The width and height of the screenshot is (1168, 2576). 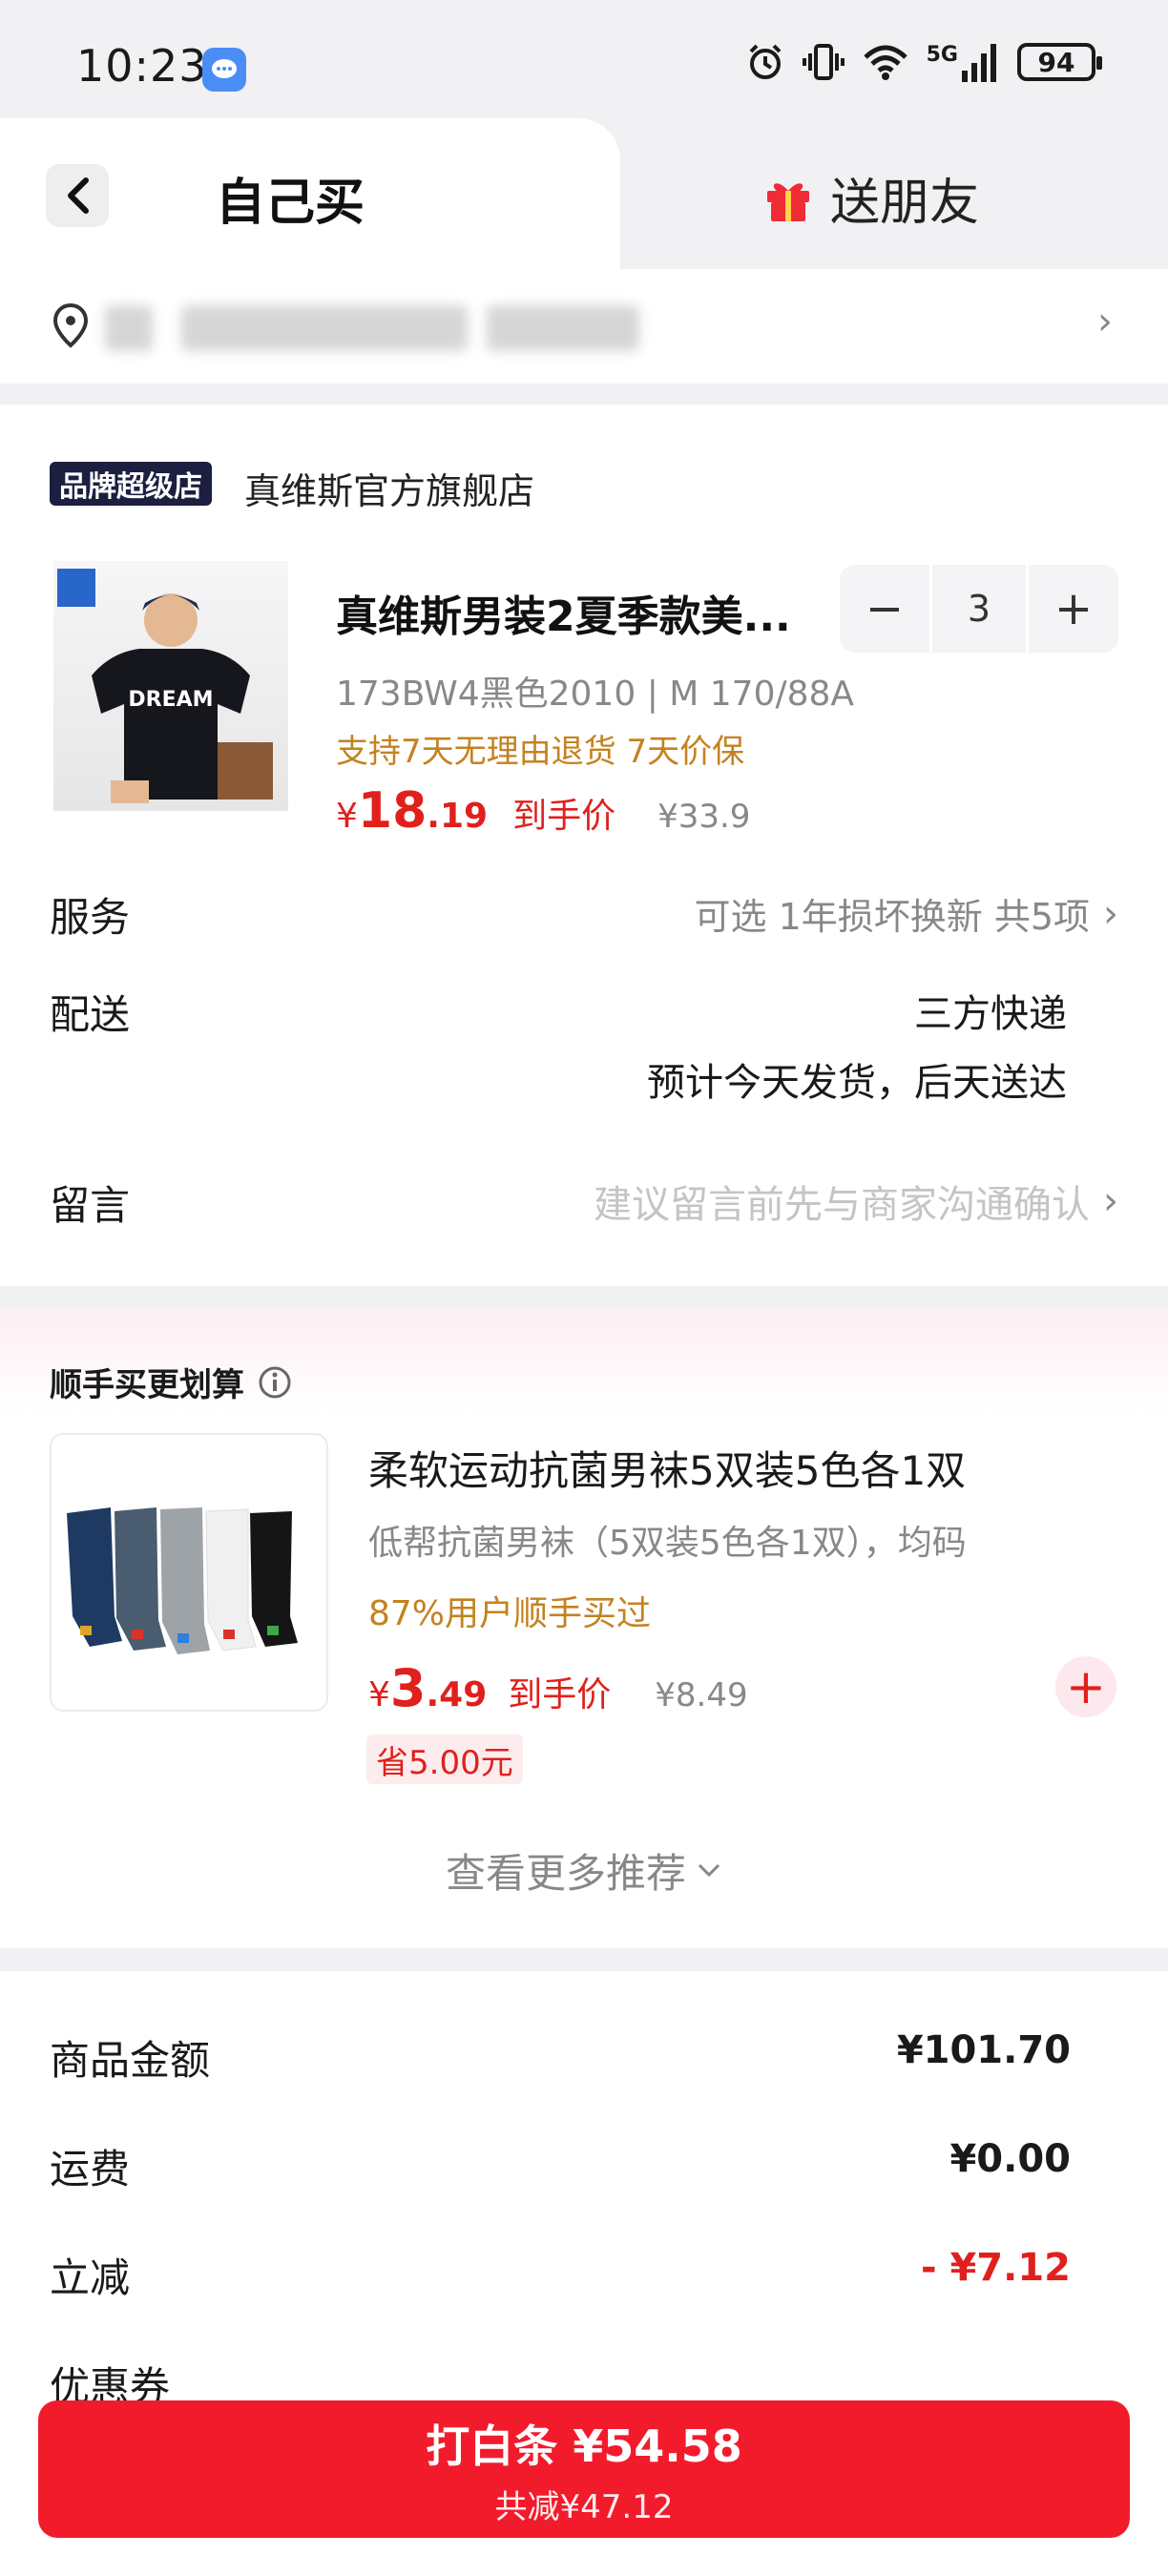 I want to click on message-row: 建议留言前先与商家沟通确认 ›, so click(x=856, y=1201).